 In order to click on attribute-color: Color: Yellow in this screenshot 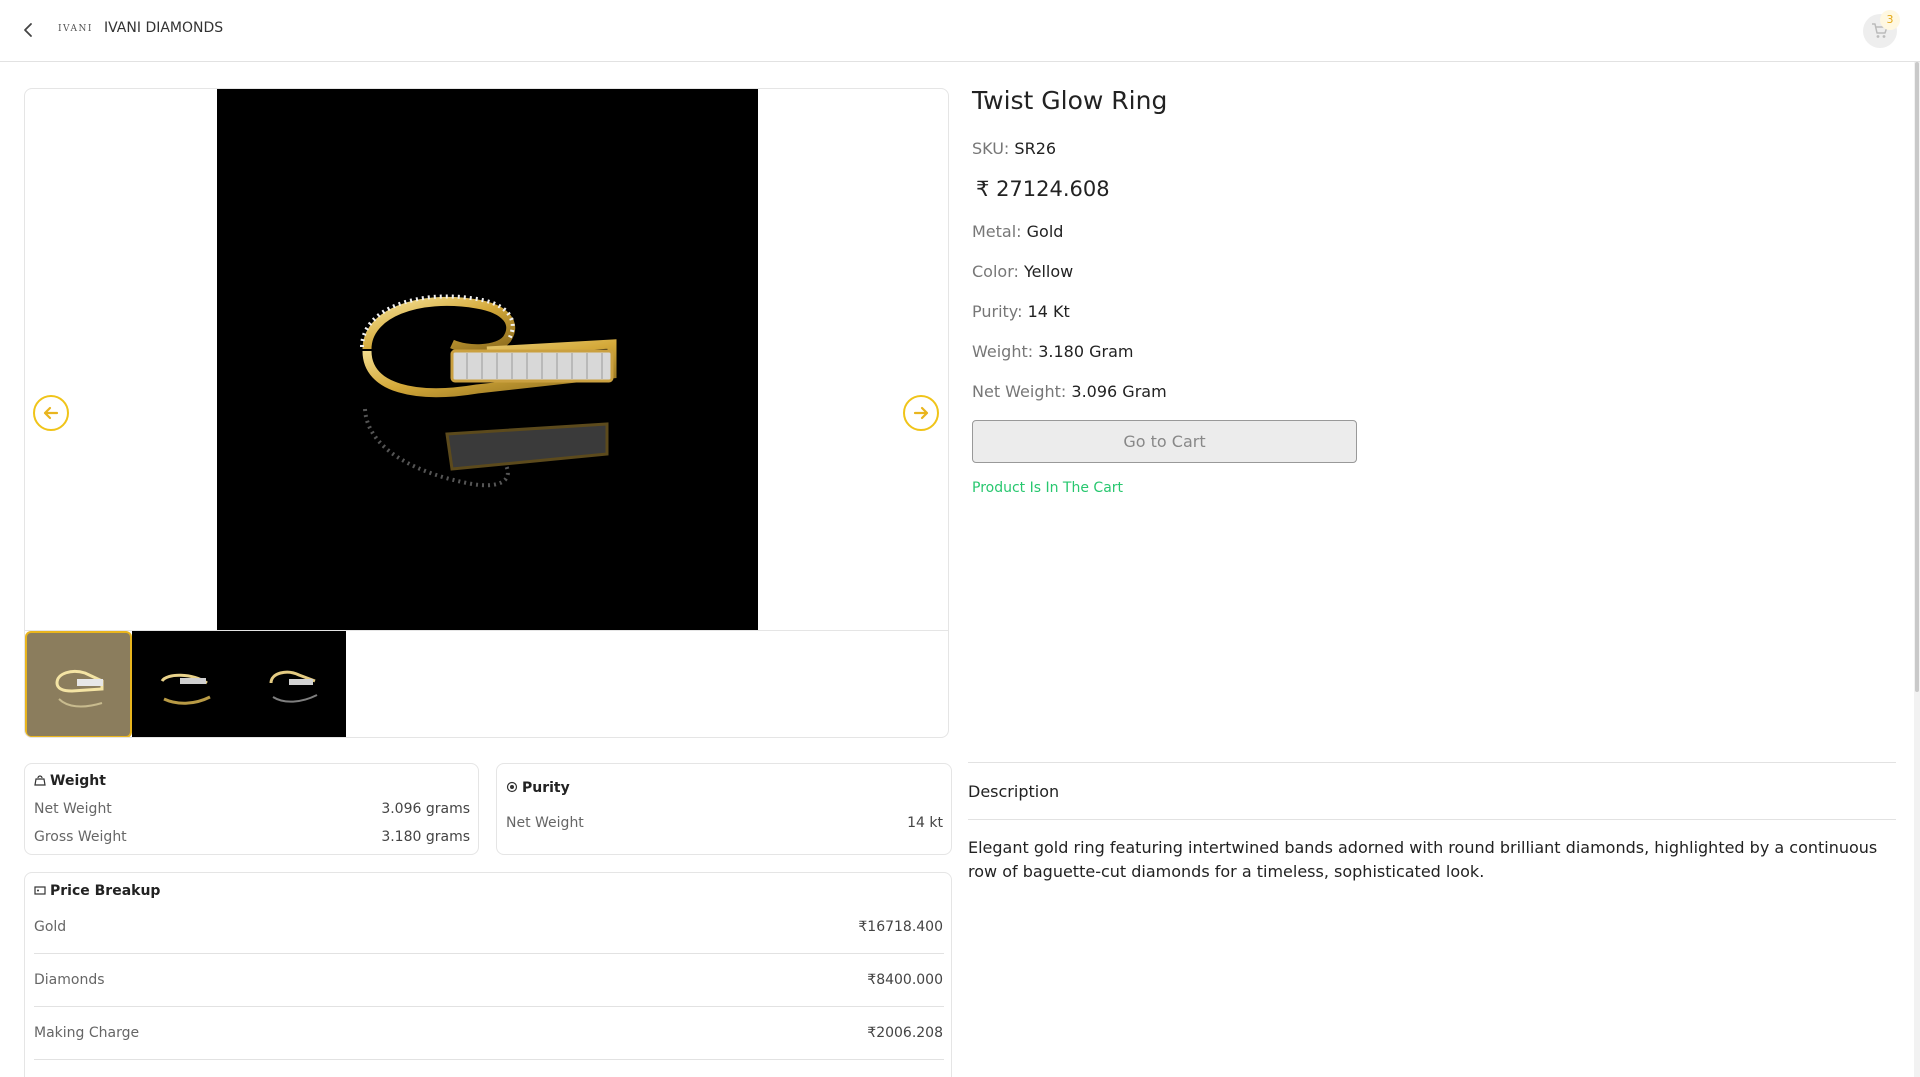, I will do `click(1022, 271)`.